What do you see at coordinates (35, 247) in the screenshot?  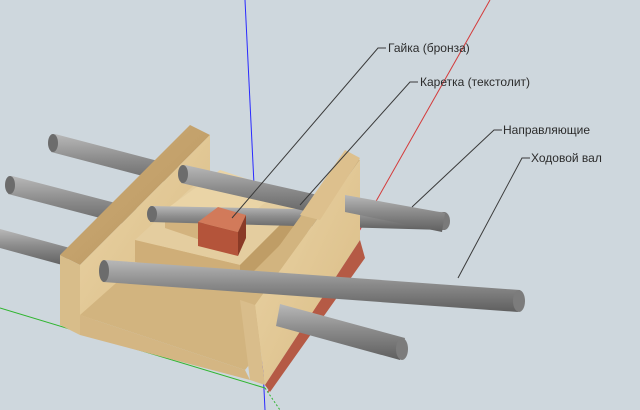 I see `guide-rod-back-lower` at bounding box center [35, 247].